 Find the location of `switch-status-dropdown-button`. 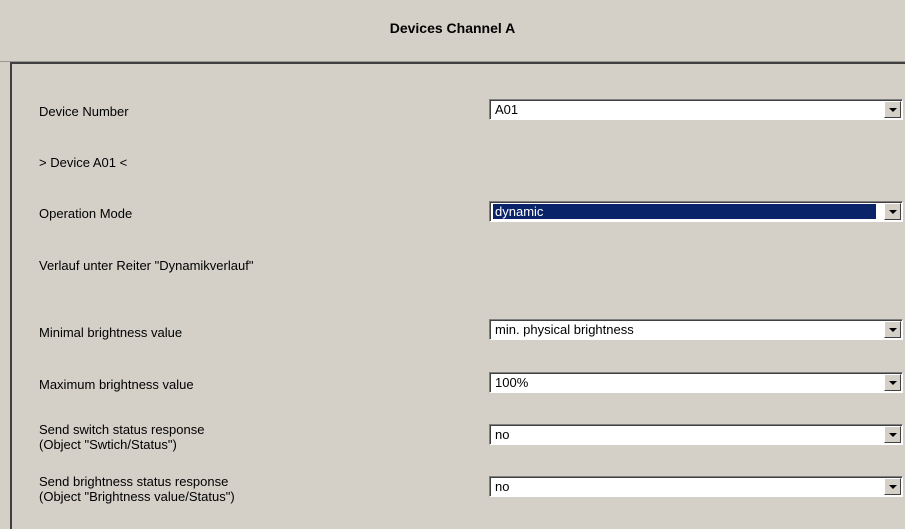

switch-status-dropdown-button is located at coordinates (892, 434).